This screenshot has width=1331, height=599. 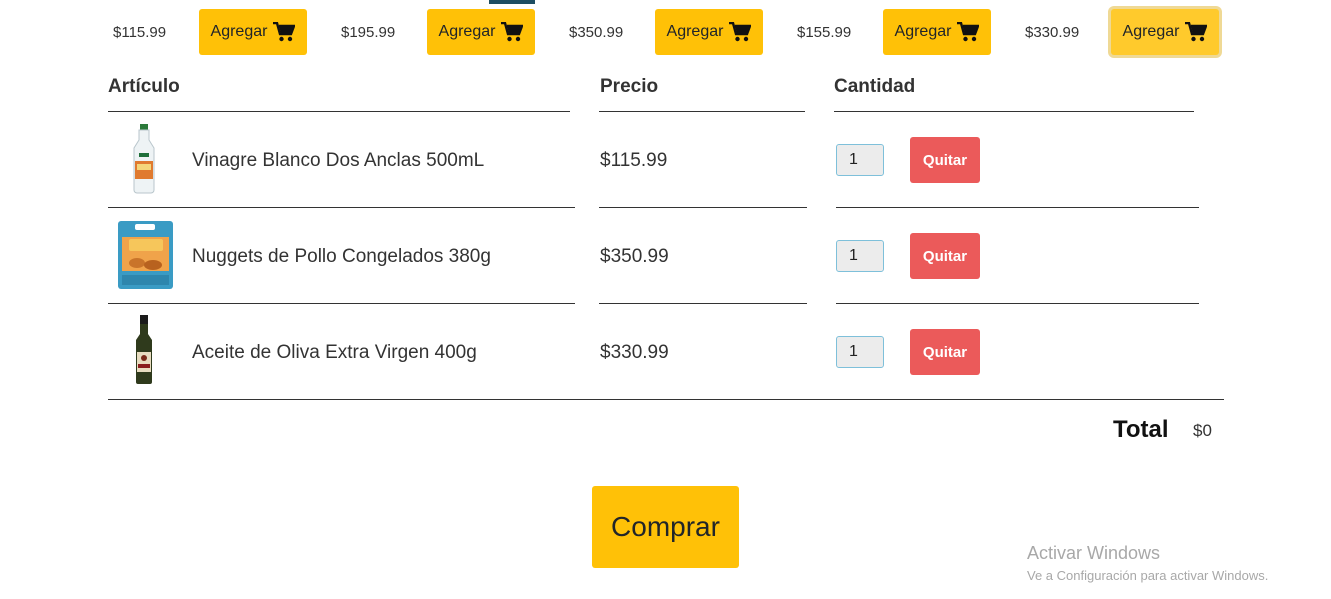 What do you see at coordinates (1148, 575) in the screenshot?
I see `windows-activation-subtitle: Ve a Configuración para activar Windows.` at bounding box center [1148, 575].